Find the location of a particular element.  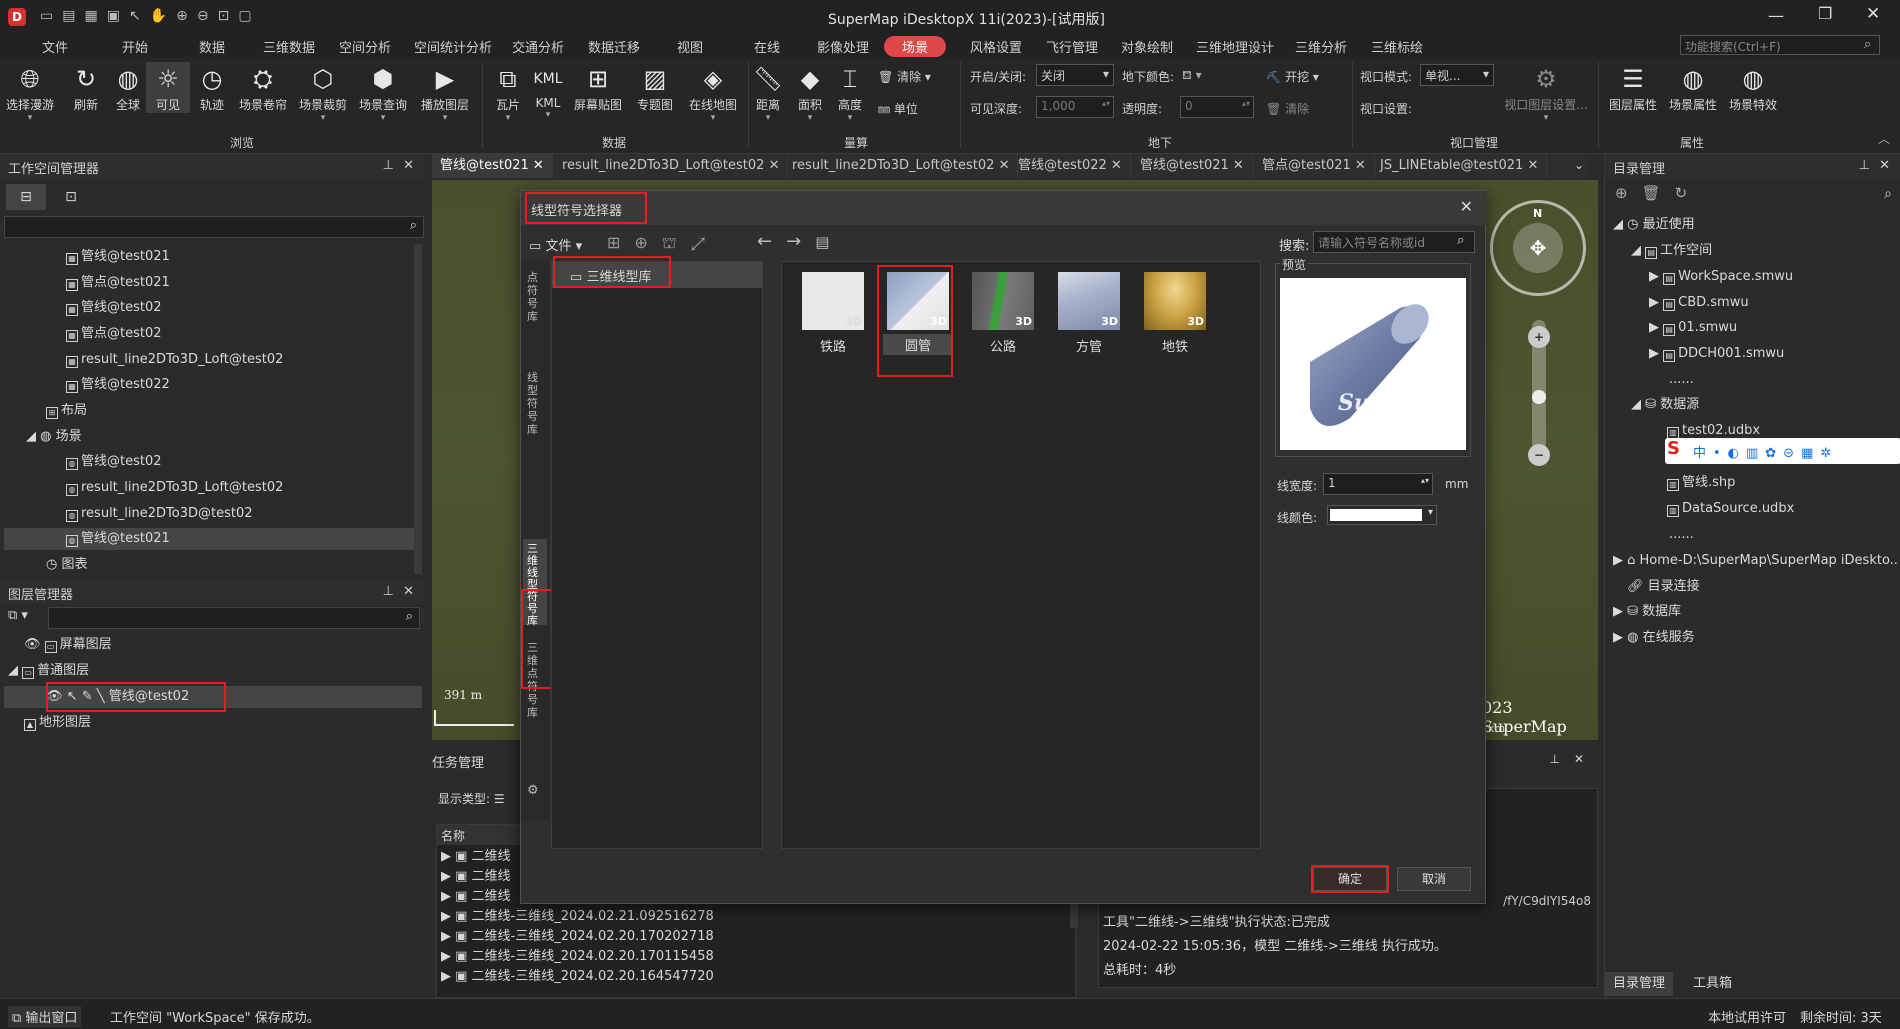

symbol-railway: 3D 铁路 is located at coordinates (833, 313).